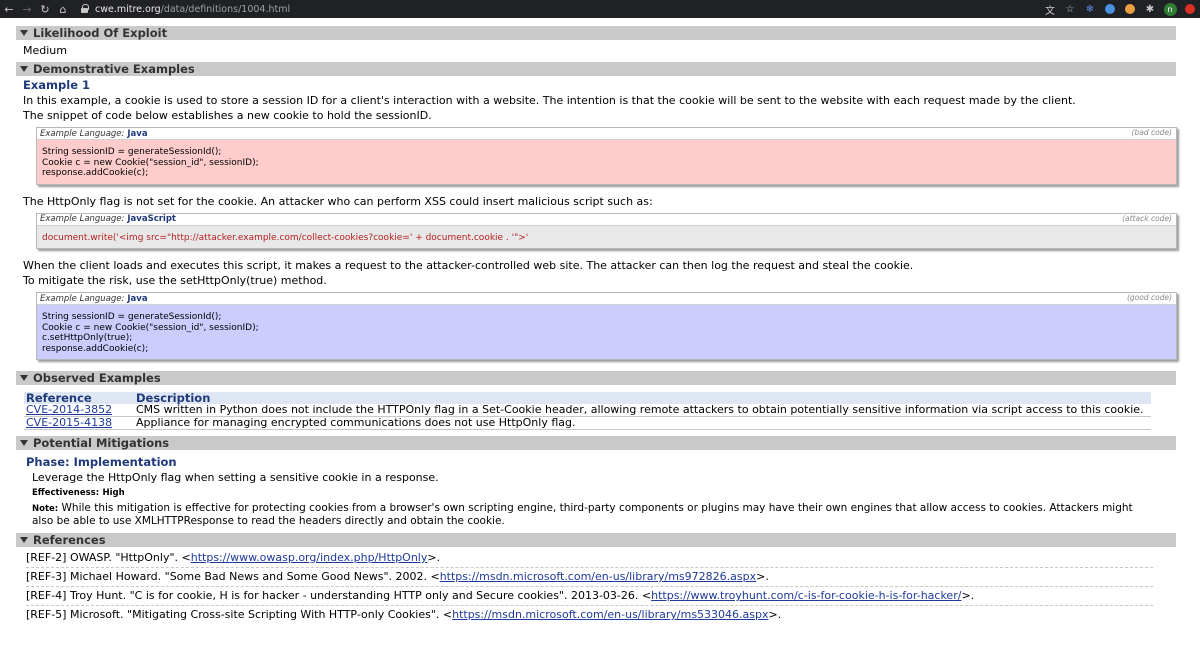  What do you see at coordinates (69, 409) in the screenshot?
I see `cve-link: CVE-2014-3852` at bounding box center [69, 409].